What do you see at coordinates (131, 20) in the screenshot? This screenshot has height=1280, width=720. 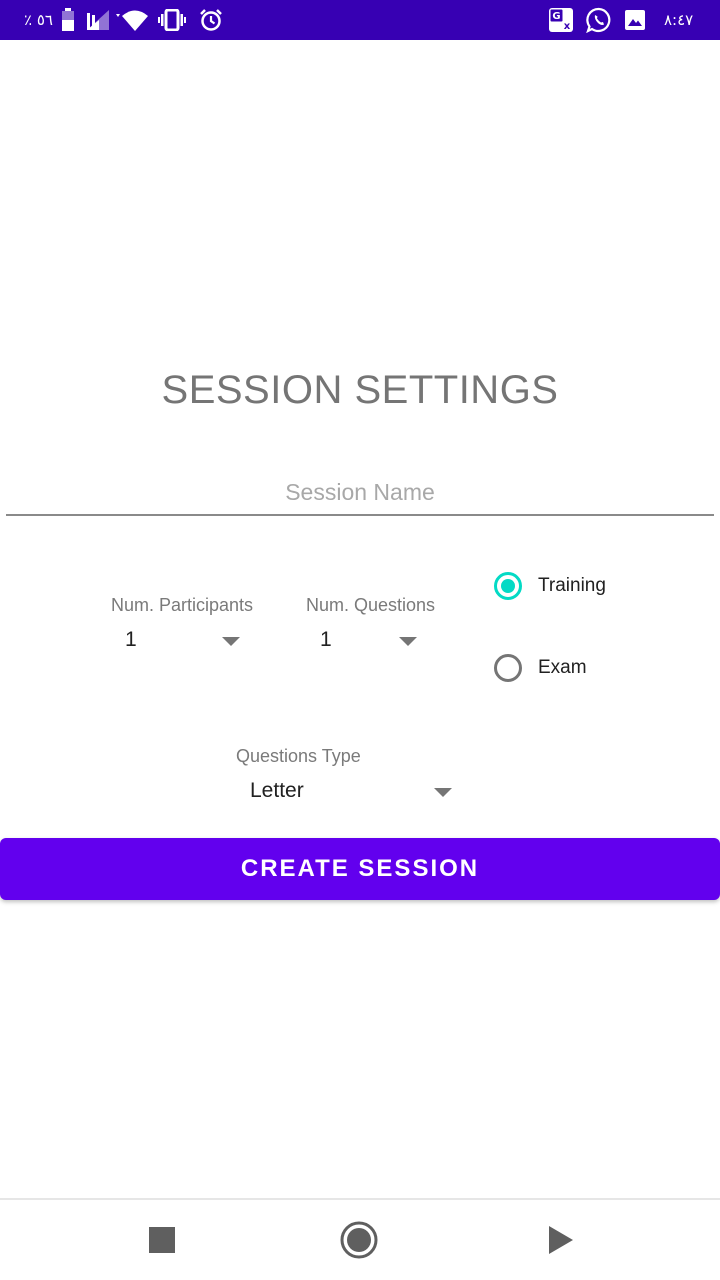 I see `wifi-icon` at bounding box center [131, 20].